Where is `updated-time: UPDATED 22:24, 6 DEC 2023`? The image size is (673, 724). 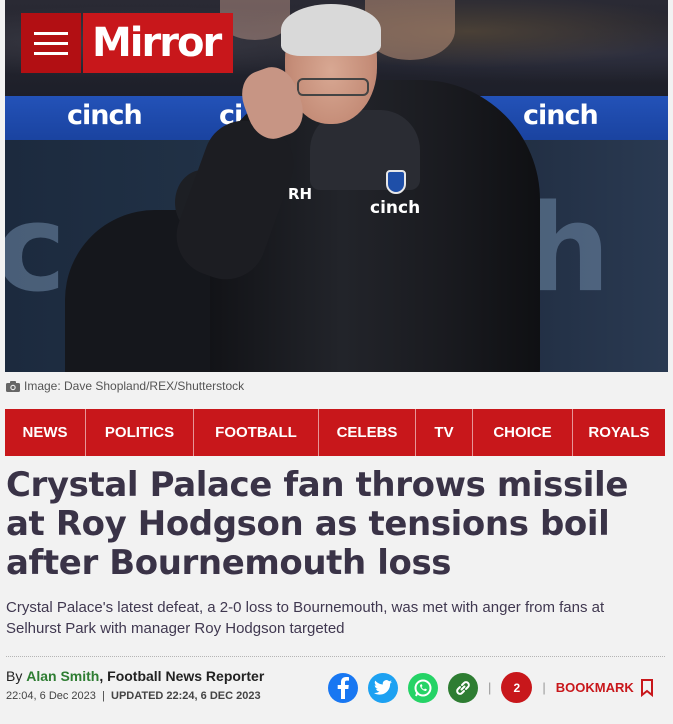 updated-time: UPDATED 22:24, 6 DEC 2023 is located at coordinates (186, 696).